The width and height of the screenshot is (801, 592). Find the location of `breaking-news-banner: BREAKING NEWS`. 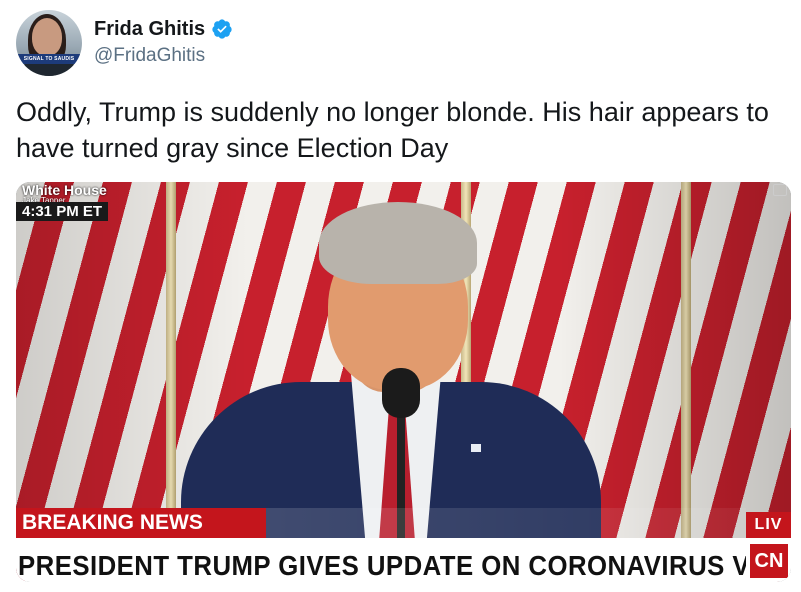

breaking-news-banner: BREAKING NEWS is located at coordinates (141, 523).